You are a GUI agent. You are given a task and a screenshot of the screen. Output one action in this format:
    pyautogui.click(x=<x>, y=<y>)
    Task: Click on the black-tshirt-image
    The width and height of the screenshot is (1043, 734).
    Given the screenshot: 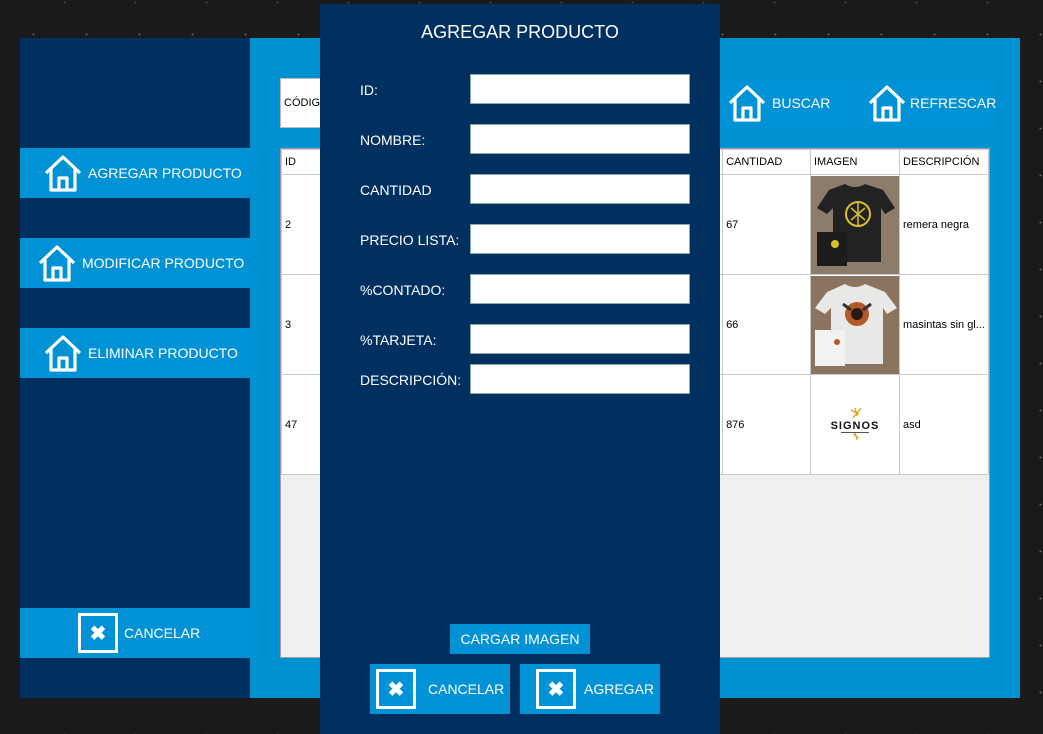 What is the action you would take?
    pyautogui.click(x=855, y=224)
    